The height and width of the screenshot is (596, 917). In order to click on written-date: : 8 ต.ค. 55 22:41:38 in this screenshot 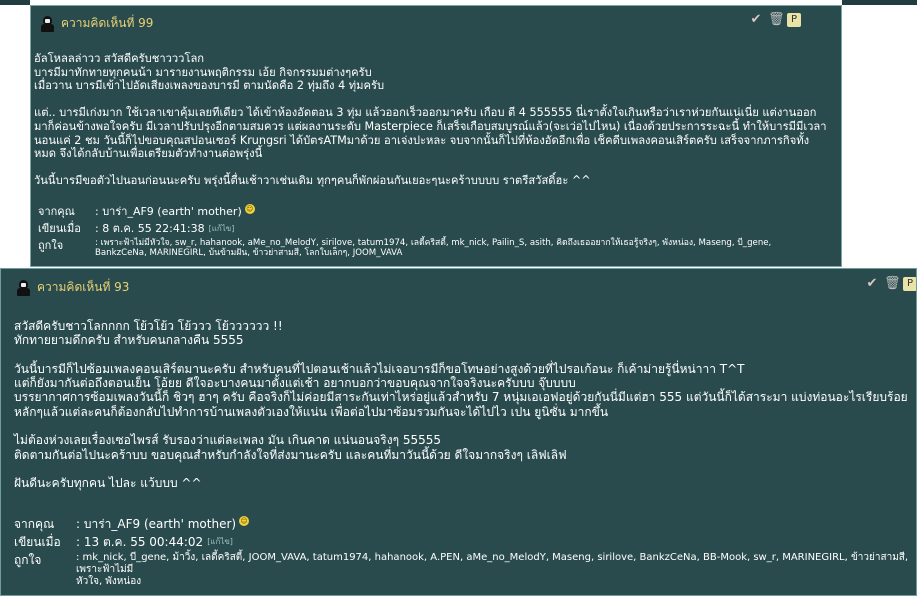, I will do `click(150, 228)`.